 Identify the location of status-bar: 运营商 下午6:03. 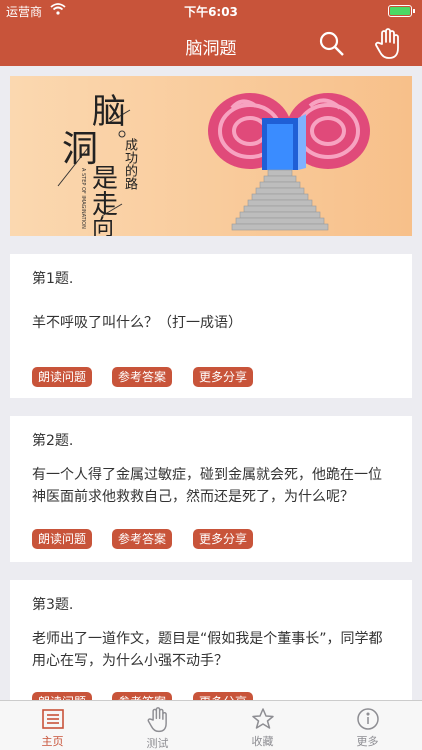
(211, 11).